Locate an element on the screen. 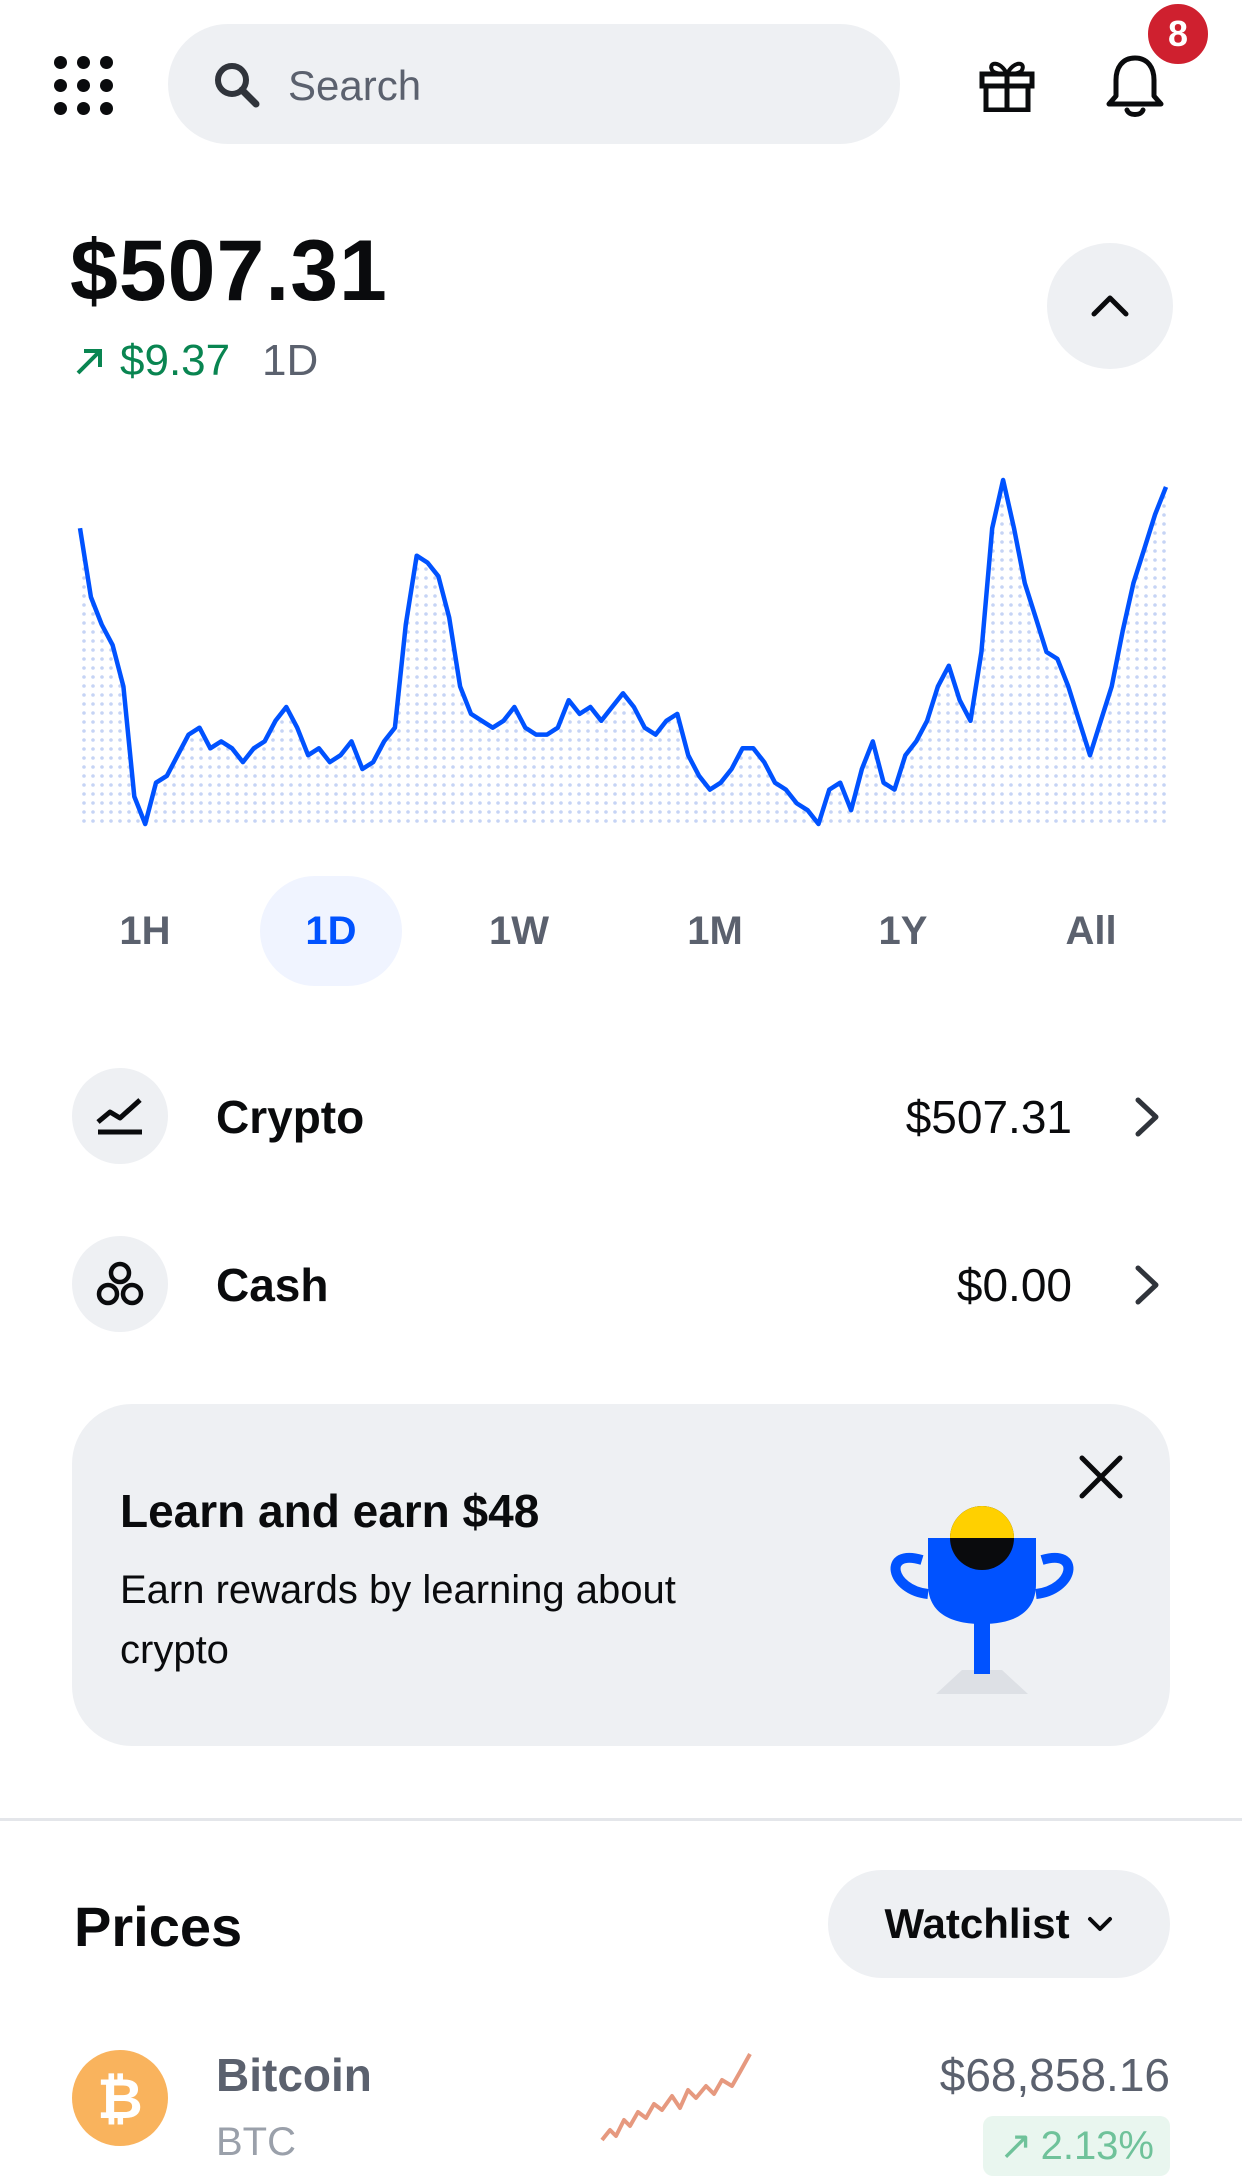  section-divider is located at coordinates (621, 1819).